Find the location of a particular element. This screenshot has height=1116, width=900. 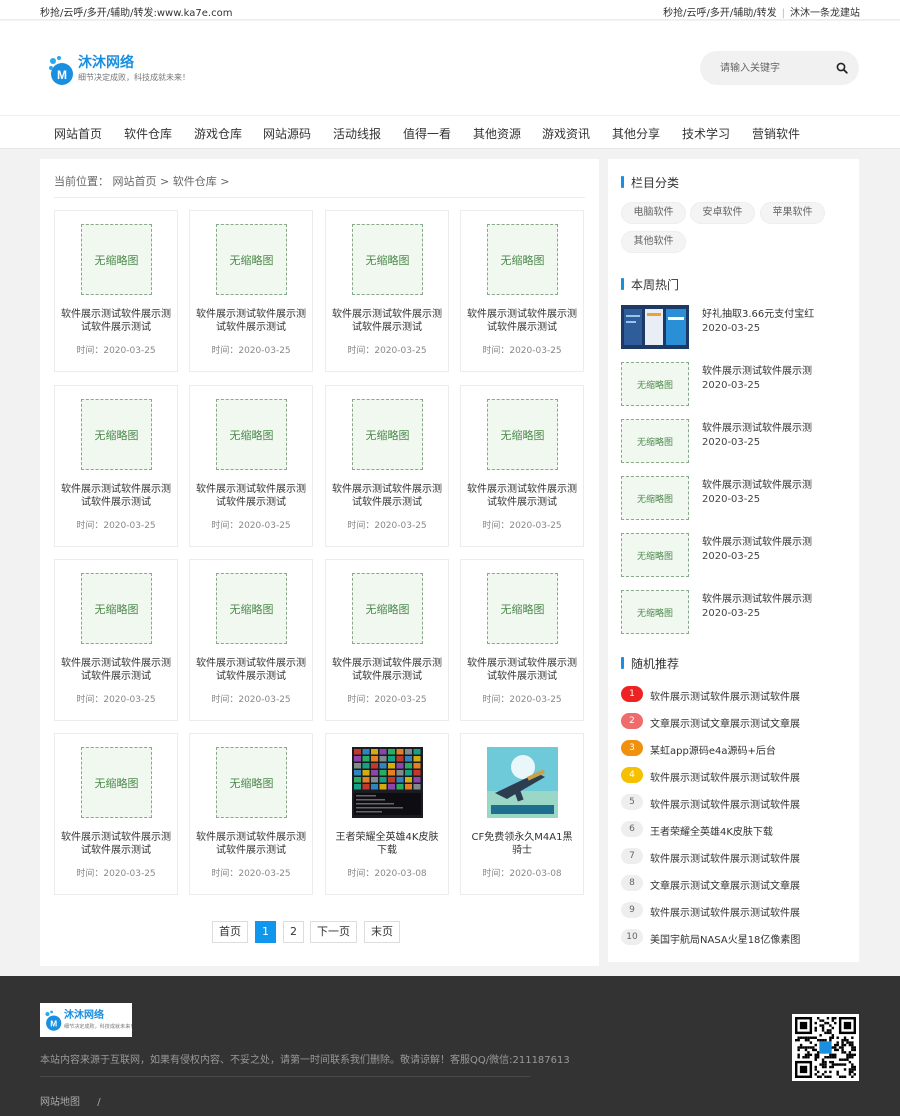

random-item: 6 王者荣耀全英雄4K皮肤下载 is located at coordinates (736, 830).